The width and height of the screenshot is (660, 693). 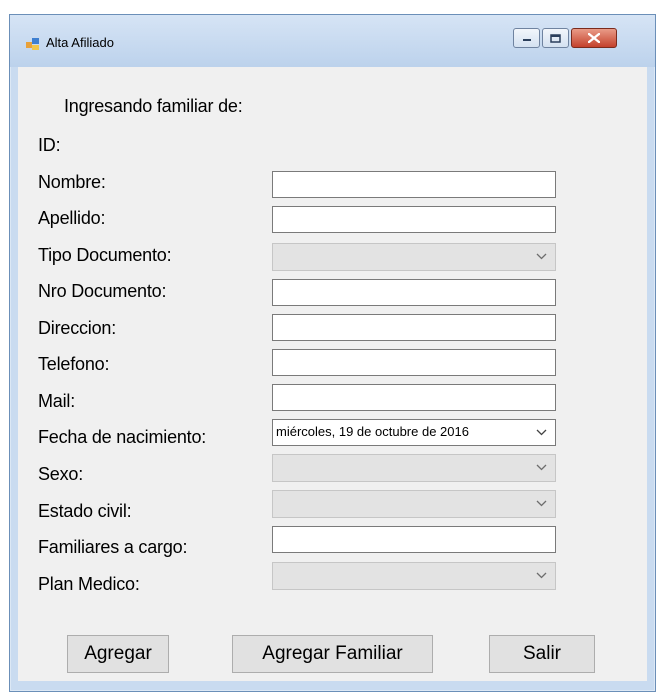 I want to click on telefono-label: Telefono:, so click(x=74, y=364).